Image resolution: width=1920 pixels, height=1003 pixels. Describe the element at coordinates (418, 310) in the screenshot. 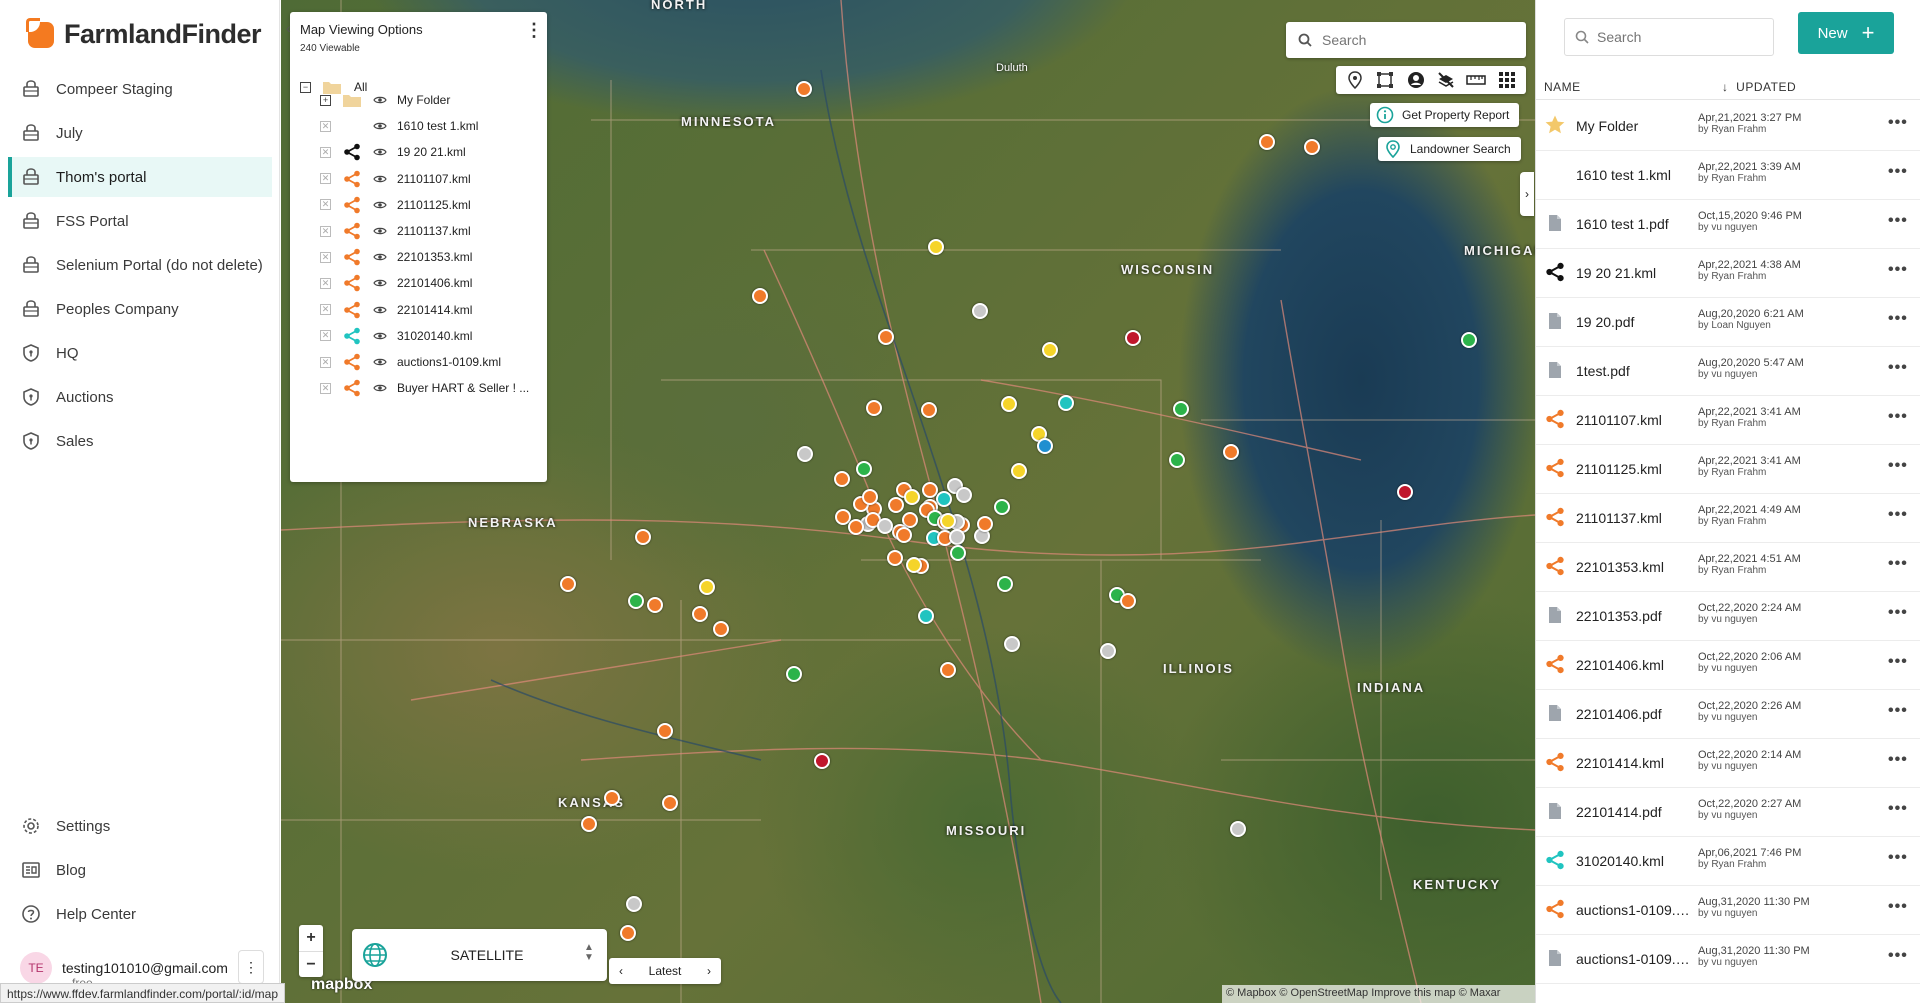

I see `layer-row-22101414-kml: ✕ 22101414.kml` at that location.